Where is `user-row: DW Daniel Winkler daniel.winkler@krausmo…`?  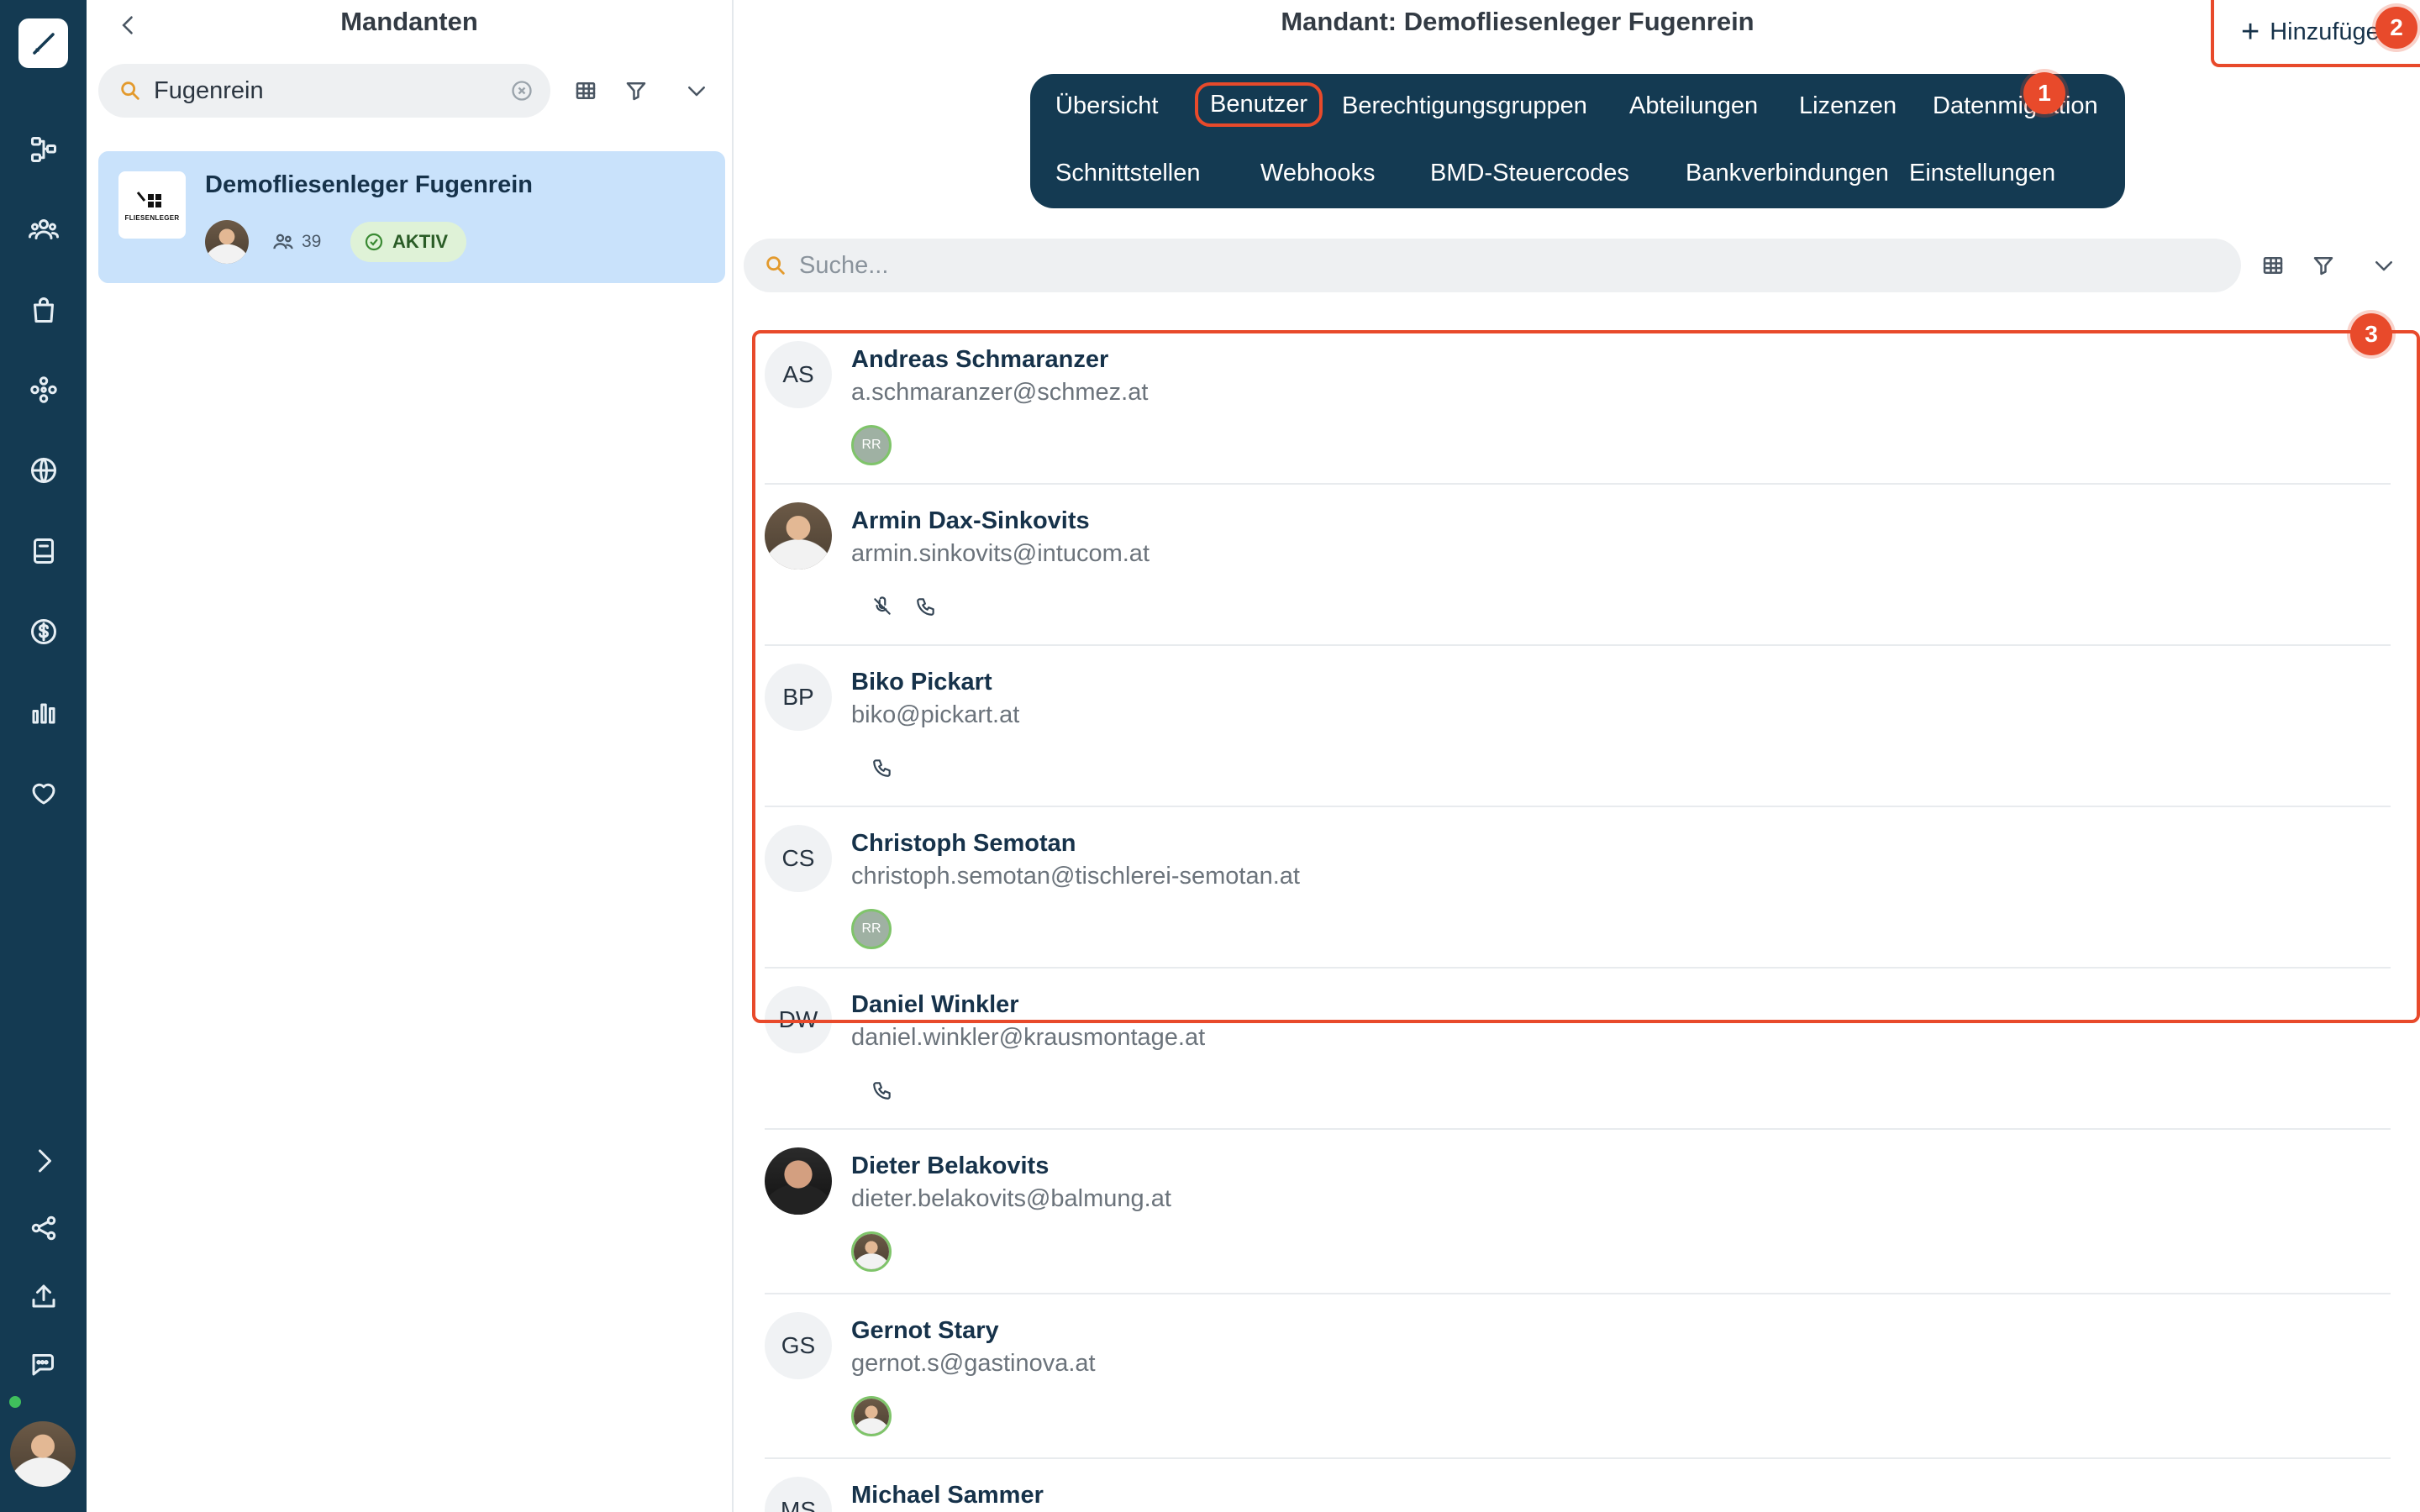
user-row: DW Daniel Winkler daniel.winkler@krausmo… is located at coordinates (1578, 1049).